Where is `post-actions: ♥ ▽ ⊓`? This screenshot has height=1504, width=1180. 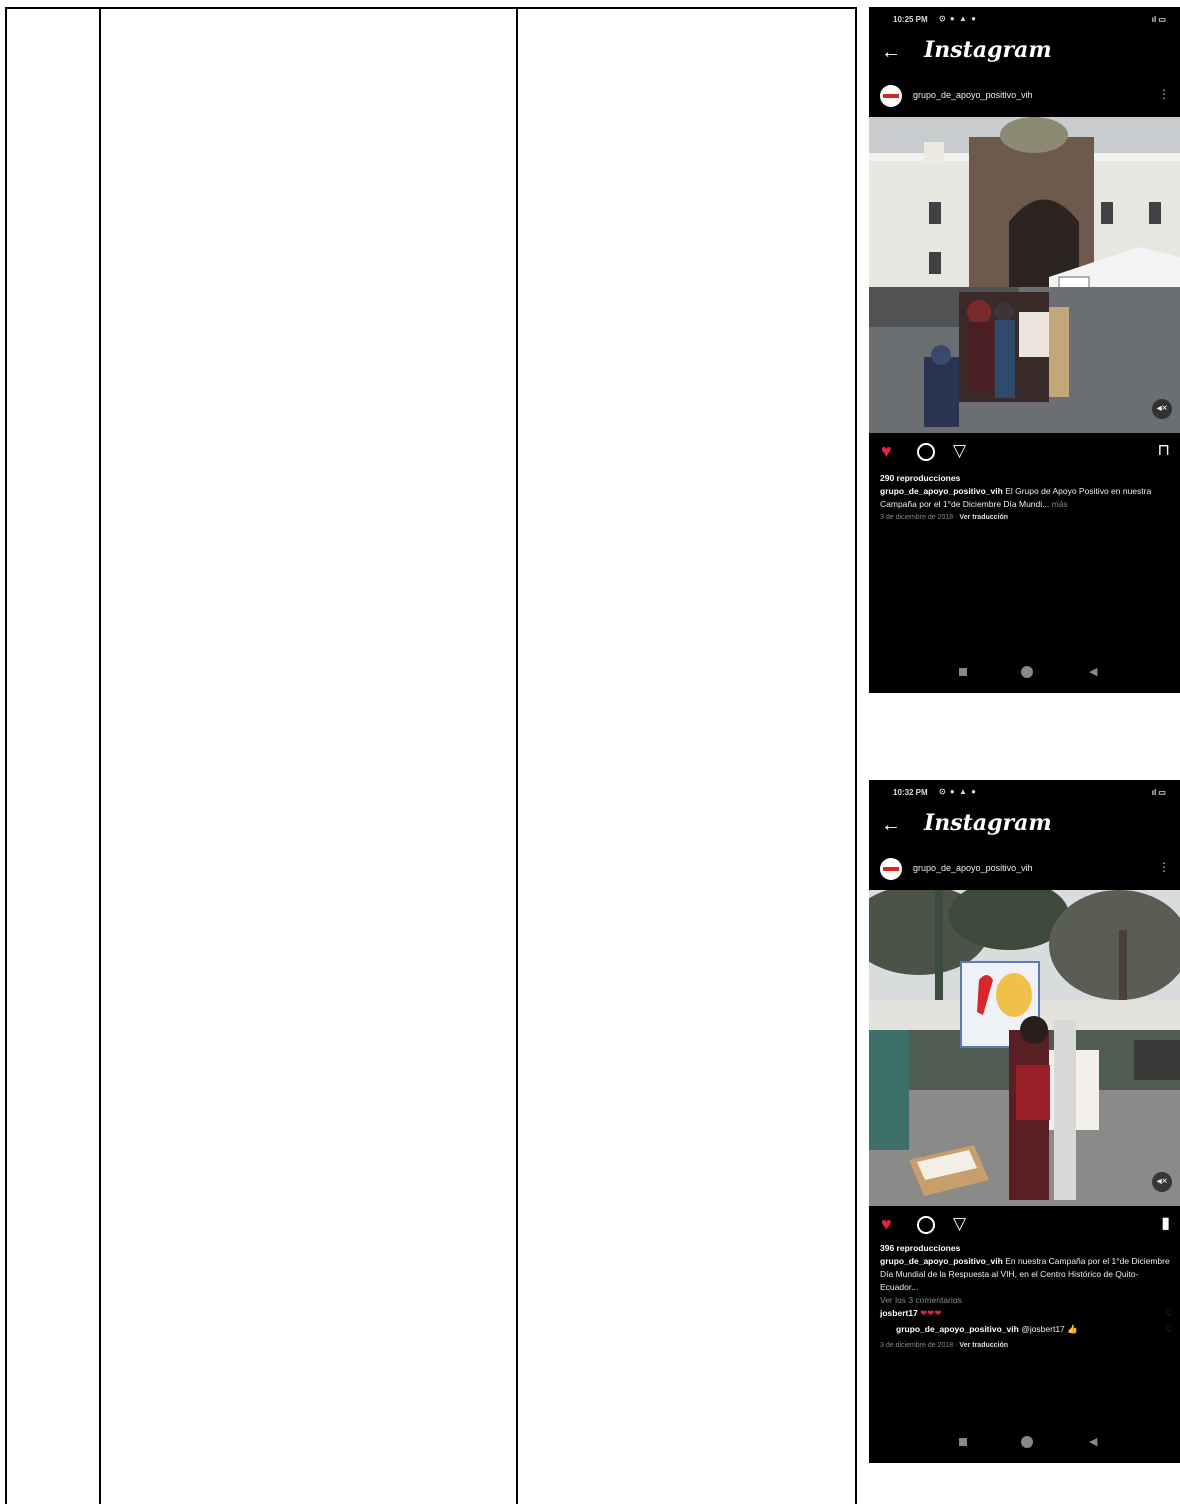 post-actions: ♥ ▽ ⊓ is located at coordinates (1024, 453).